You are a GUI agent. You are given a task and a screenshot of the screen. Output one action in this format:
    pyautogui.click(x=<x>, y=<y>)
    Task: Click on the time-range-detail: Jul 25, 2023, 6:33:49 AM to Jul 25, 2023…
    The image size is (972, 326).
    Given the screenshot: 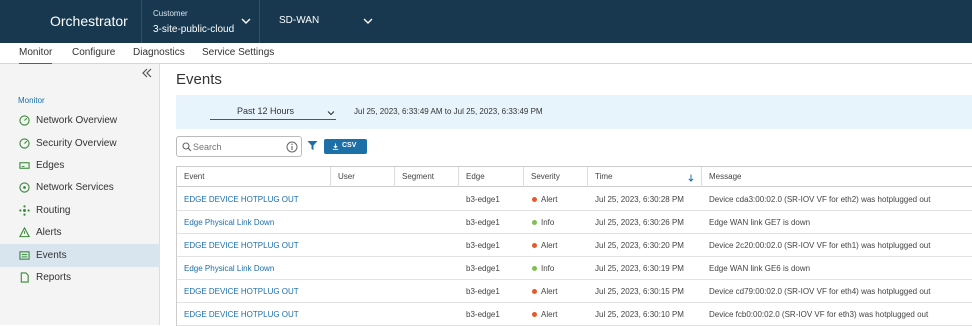 What is the action you would take?
    pyautogui.click(x=448, y=111)
    